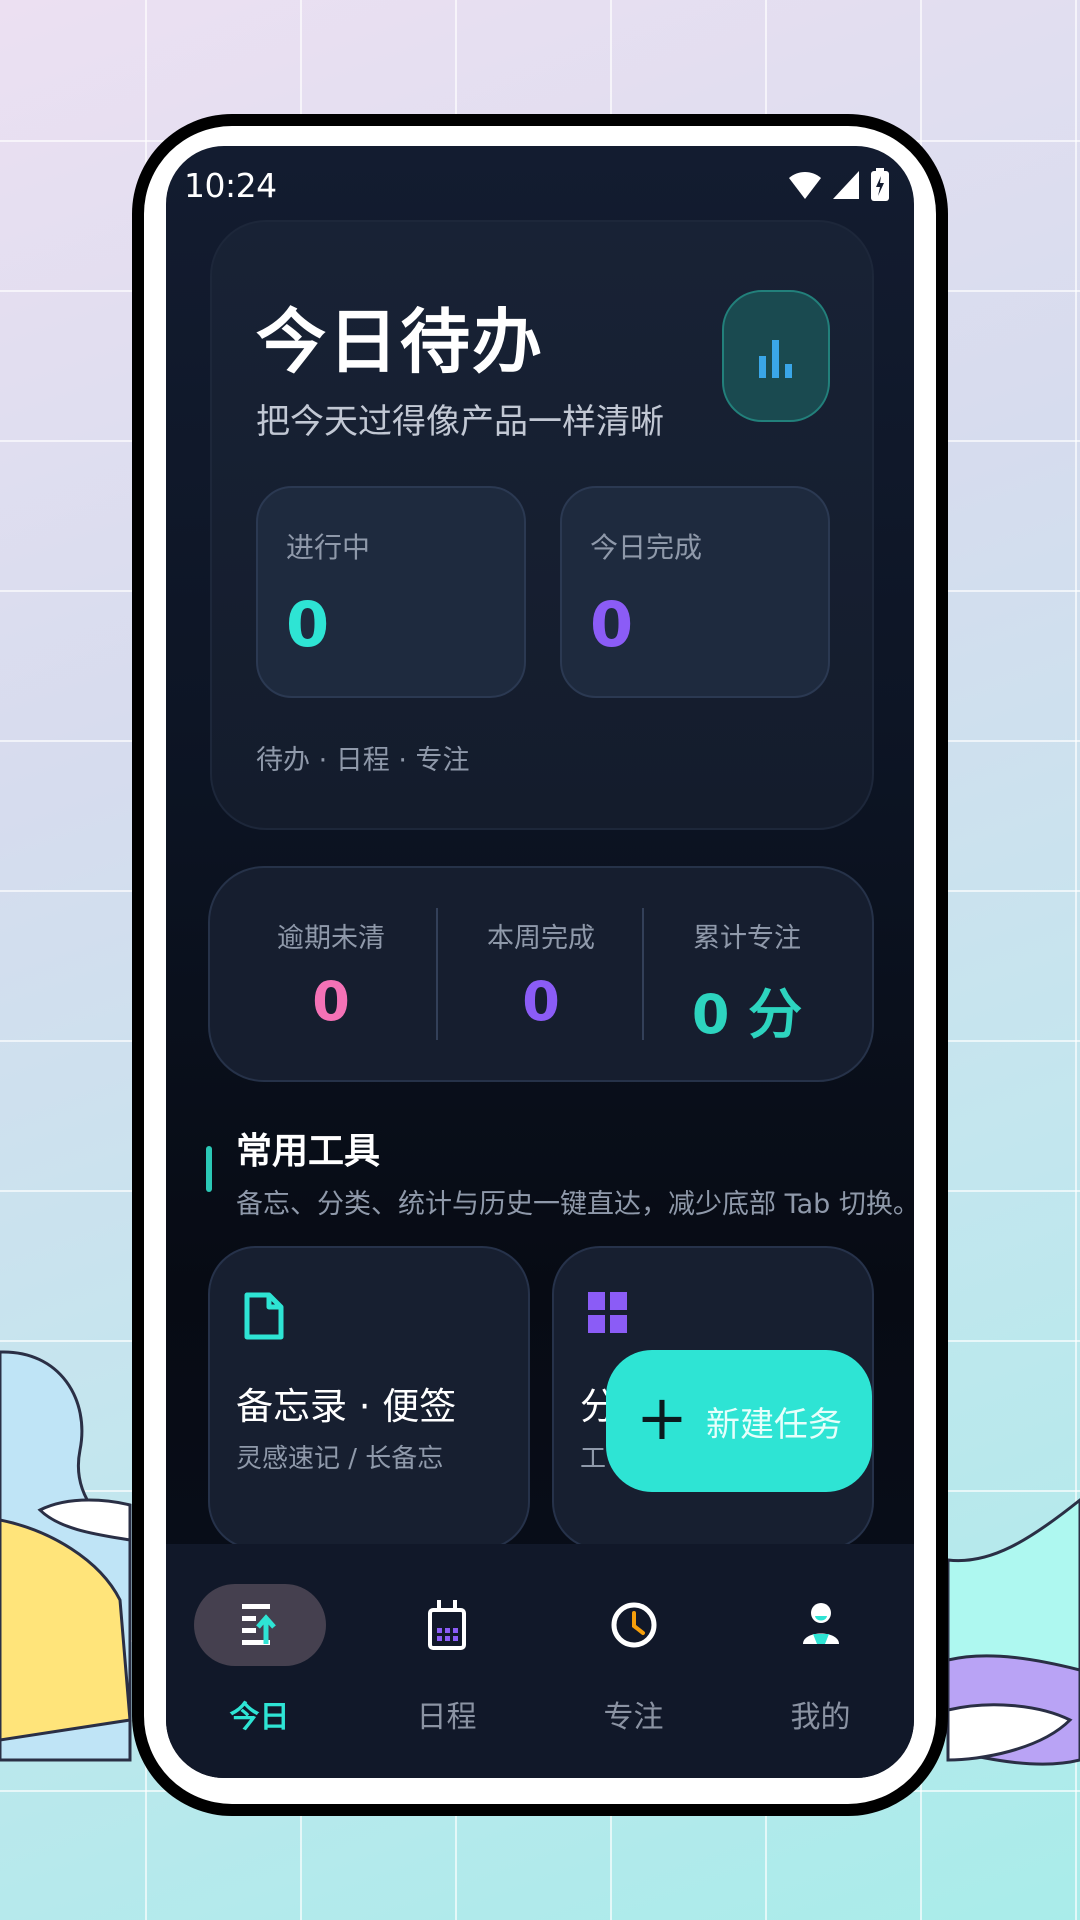 Image resolution: width=1080 pixels, height=1920 pixels. Describe the element at coordinates (460, 422) in the screenshot. I see `page-subtitle: 把今天过得像产品一样清晰` at that location.